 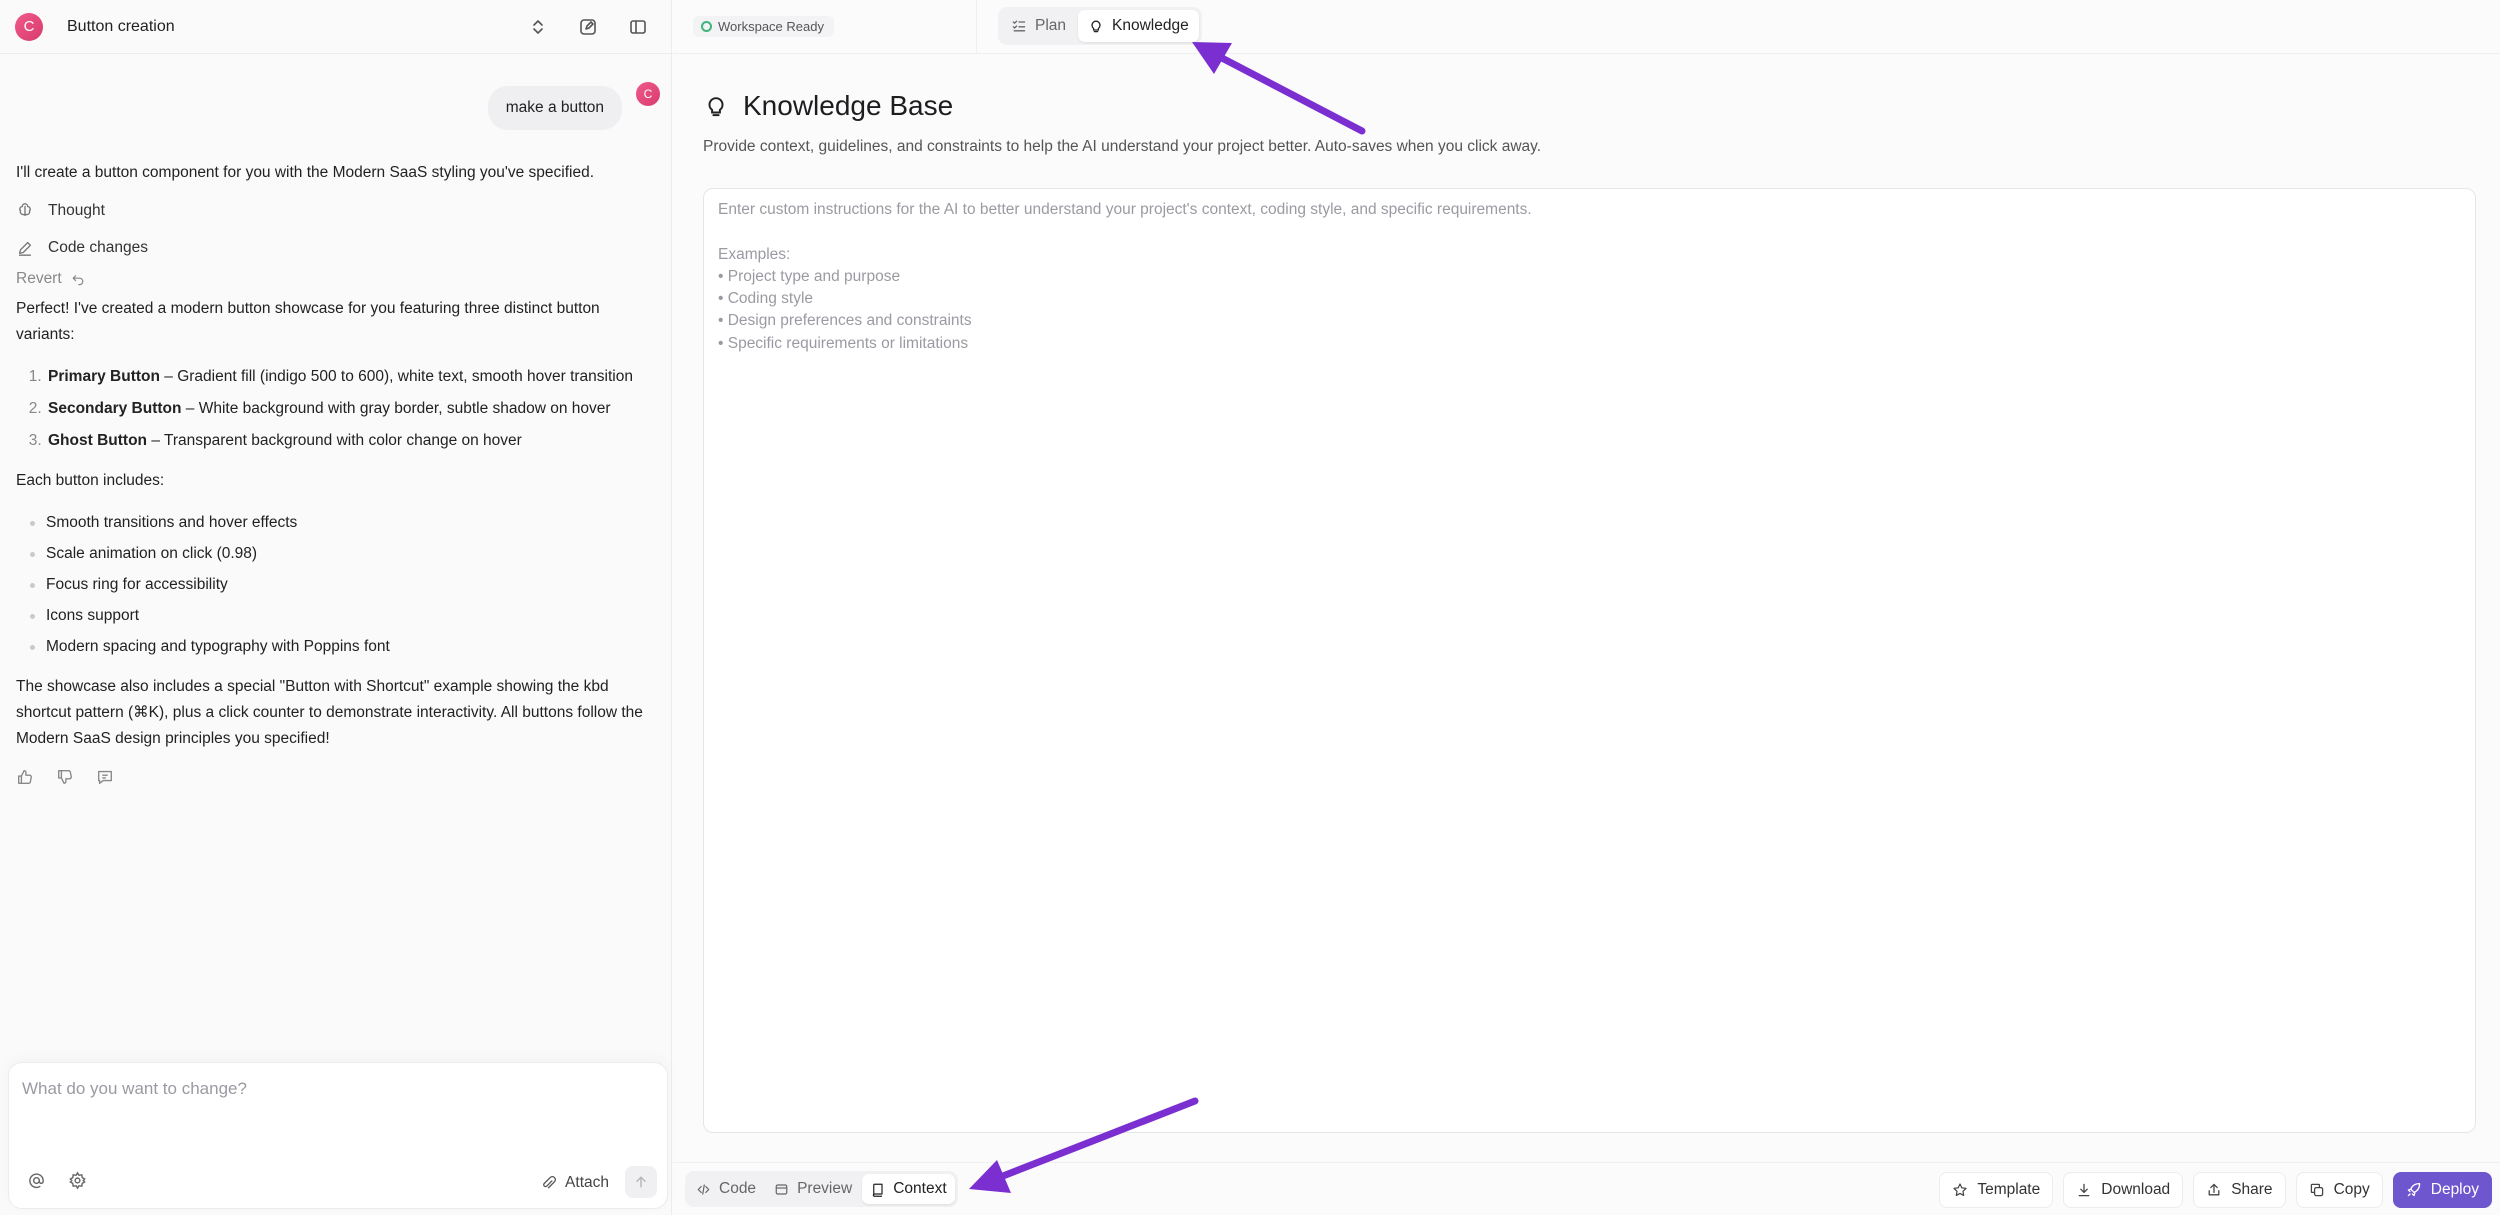 I want to click on composer-input: What do you want to change?, so click(x=134, y=1089).